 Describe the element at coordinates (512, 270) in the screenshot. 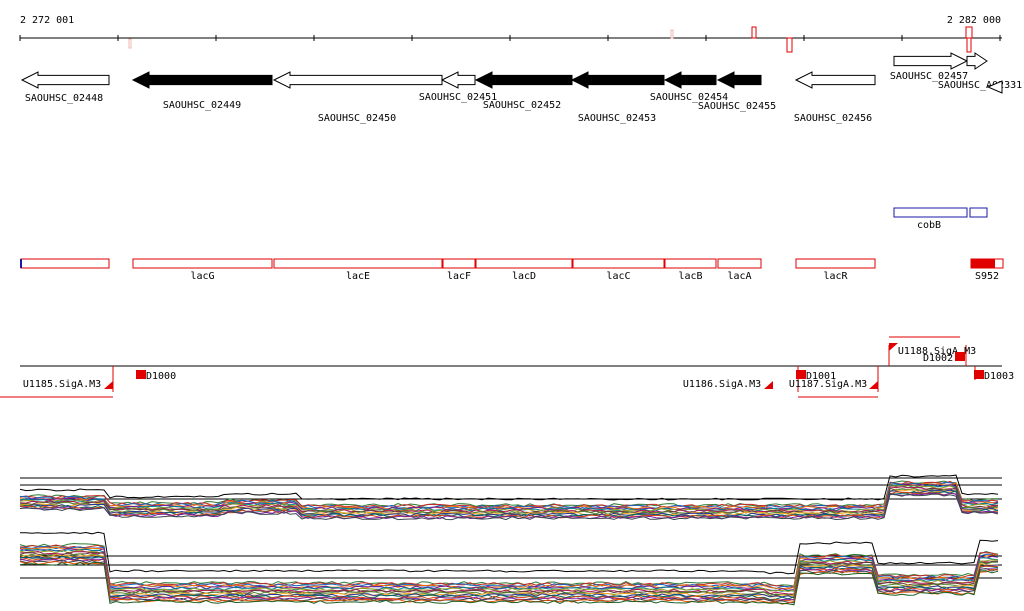

I see `region-track: lacG lacE lacF lacD lacC lacB lacA lacR S952` at that location.